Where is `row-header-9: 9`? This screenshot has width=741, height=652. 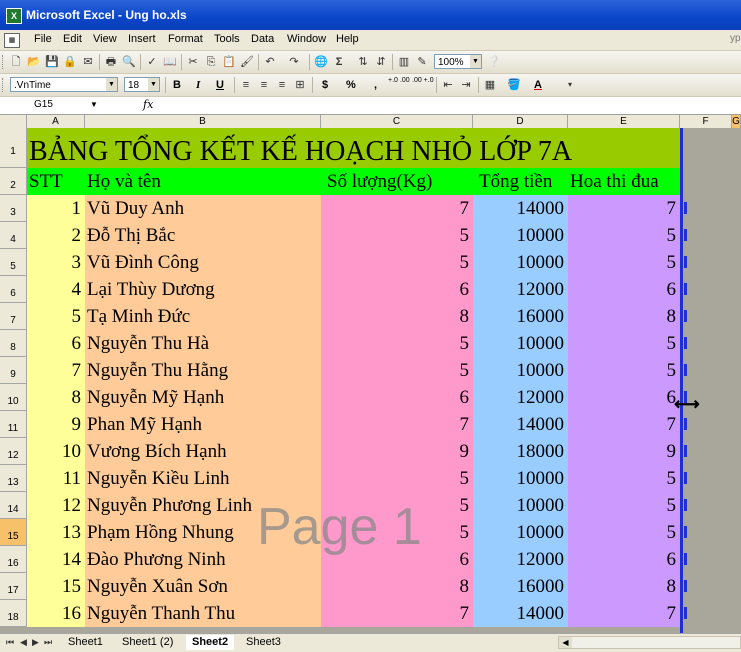 row-header-9: 9 is located at coordinates (13, 370).